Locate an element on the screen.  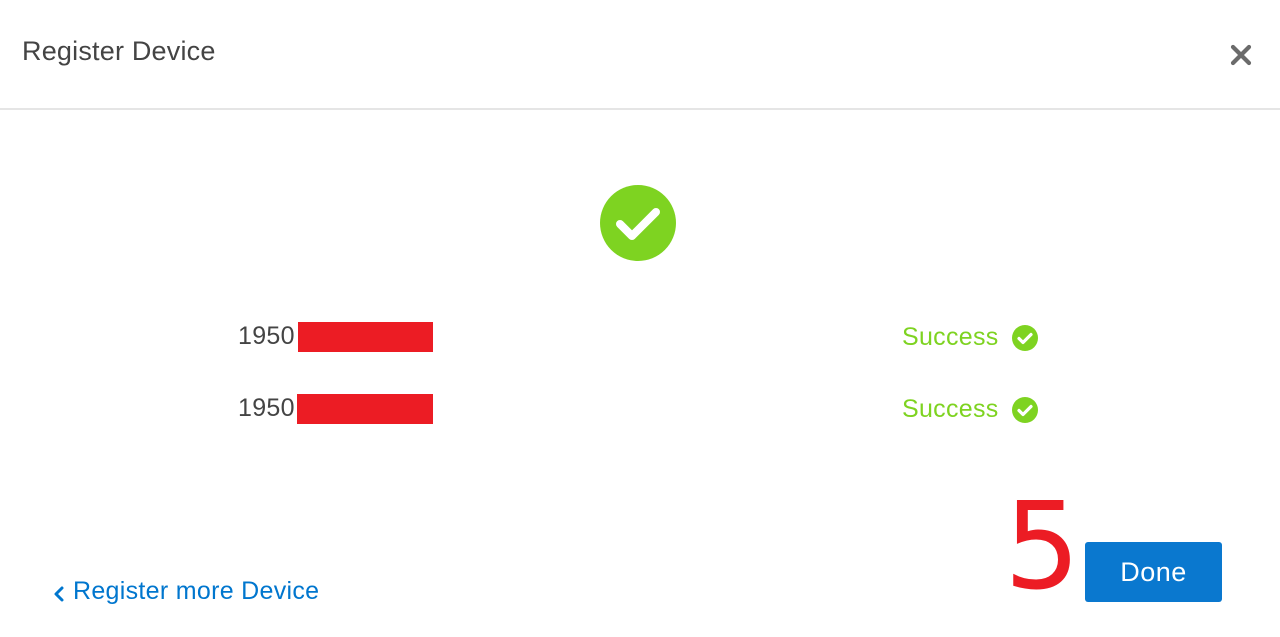
done-button: Done is located at coordinates (1153, 572).